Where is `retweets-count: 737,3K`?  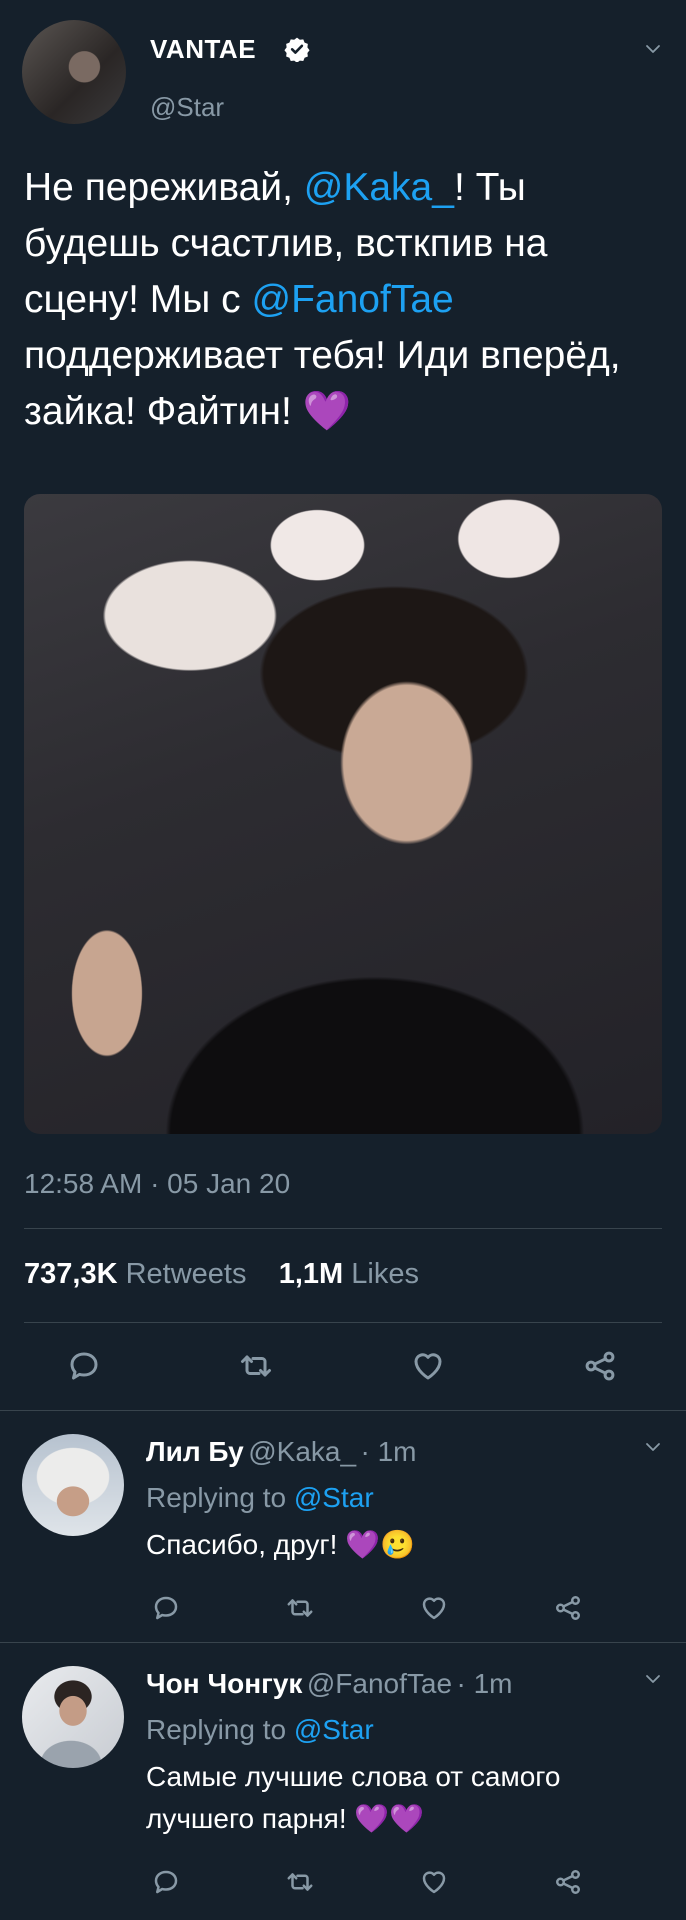
retweets-count: 737,3K is located at coordinates (71, 1274).